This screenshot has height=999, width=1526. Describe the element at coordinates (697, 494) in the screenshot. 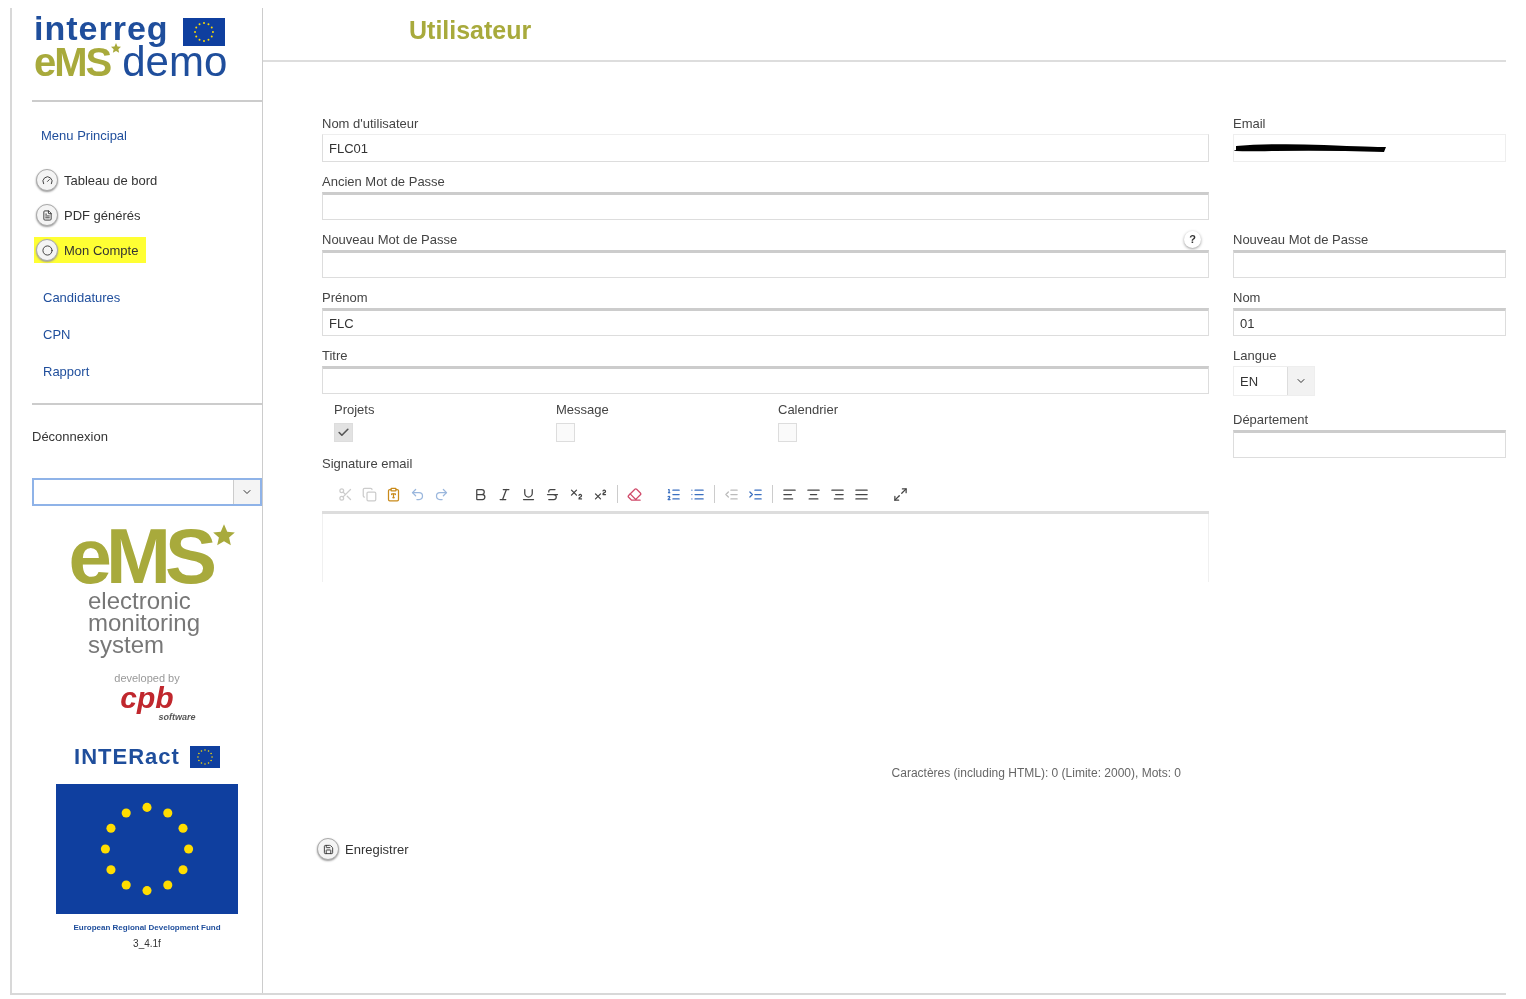

I see `bullet-list-icon` at that location.